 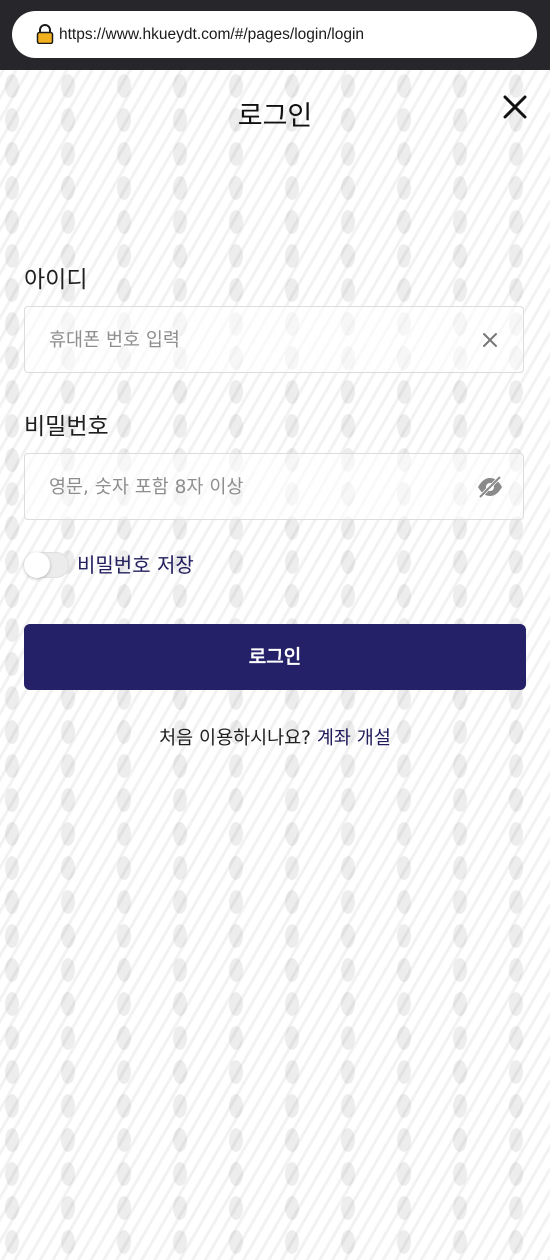 What do you see at coordinates (238, 738) in the screenshot?
I see `signup-prompt: 처음 이용하시나요?` at bounding box center [238, 738].